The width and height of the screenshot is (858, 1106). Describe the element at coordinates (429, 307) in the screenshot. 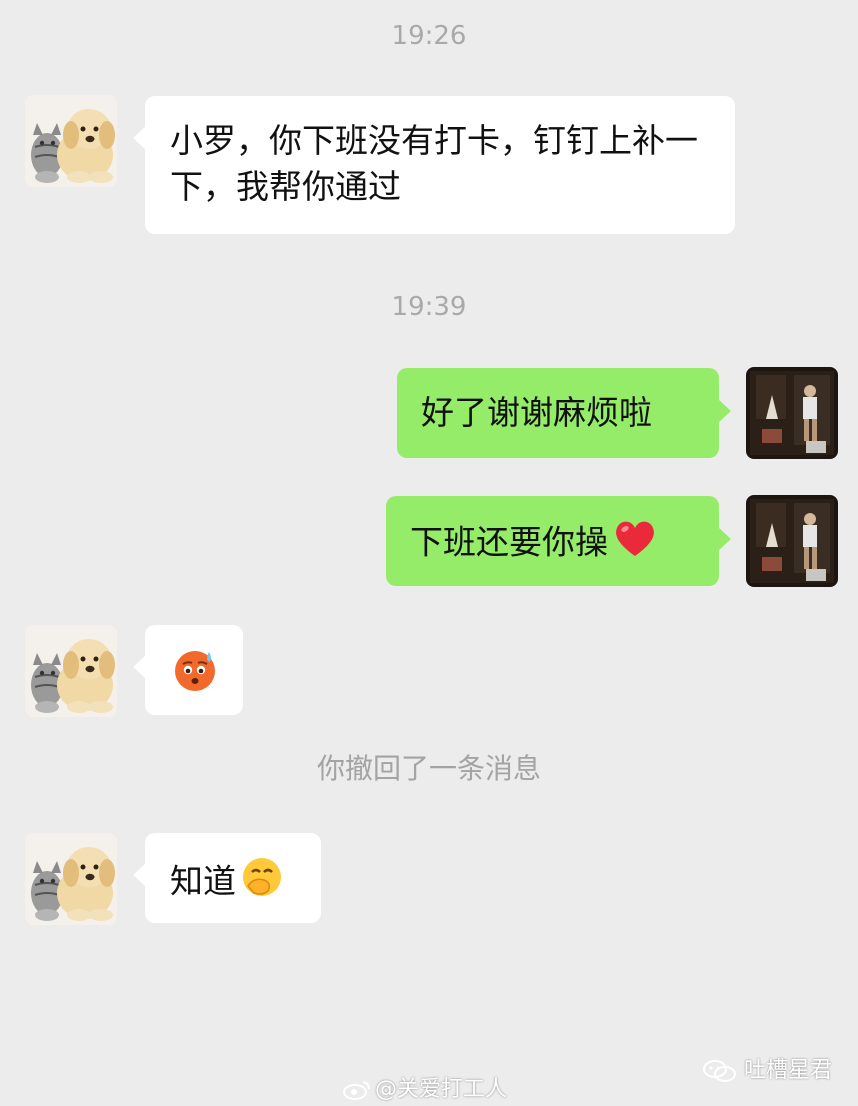

I see `timestamp: 19:39` at that location.